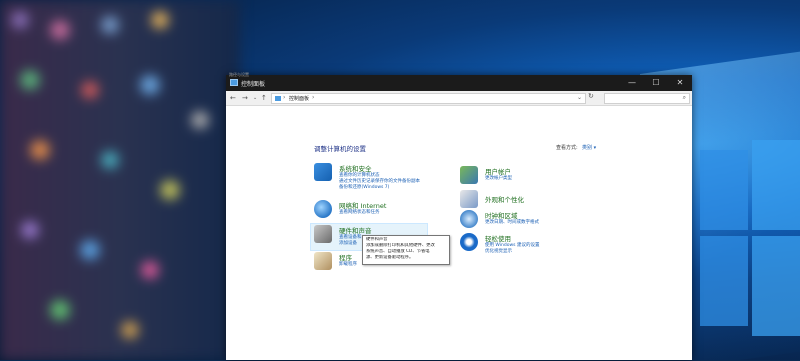  Describe the element at coordinates (233, 98) in the screenshot. I see `back-arrow-icon: ←` at that location.